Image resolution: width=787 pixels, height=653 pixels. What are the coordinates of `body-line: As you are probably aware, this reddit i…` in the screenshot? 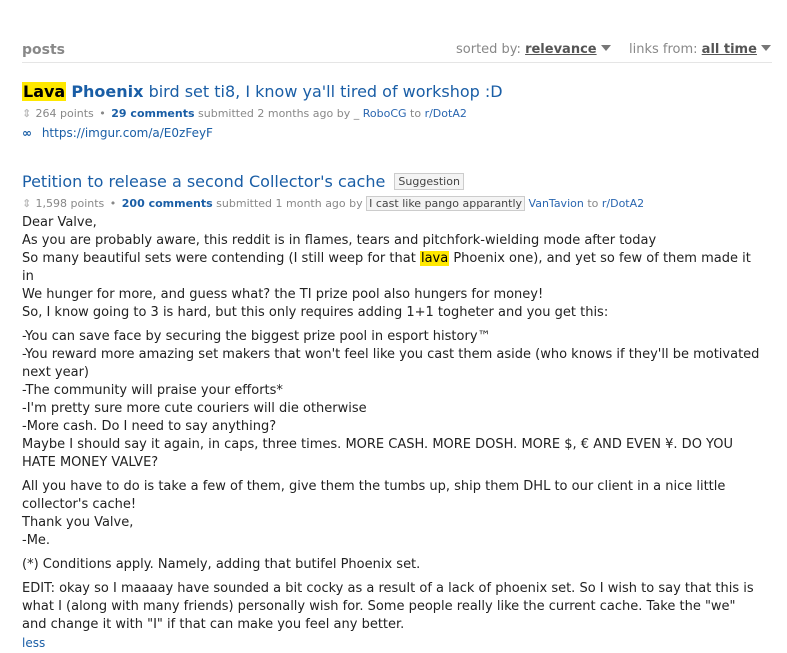 It's located at (339, 240).